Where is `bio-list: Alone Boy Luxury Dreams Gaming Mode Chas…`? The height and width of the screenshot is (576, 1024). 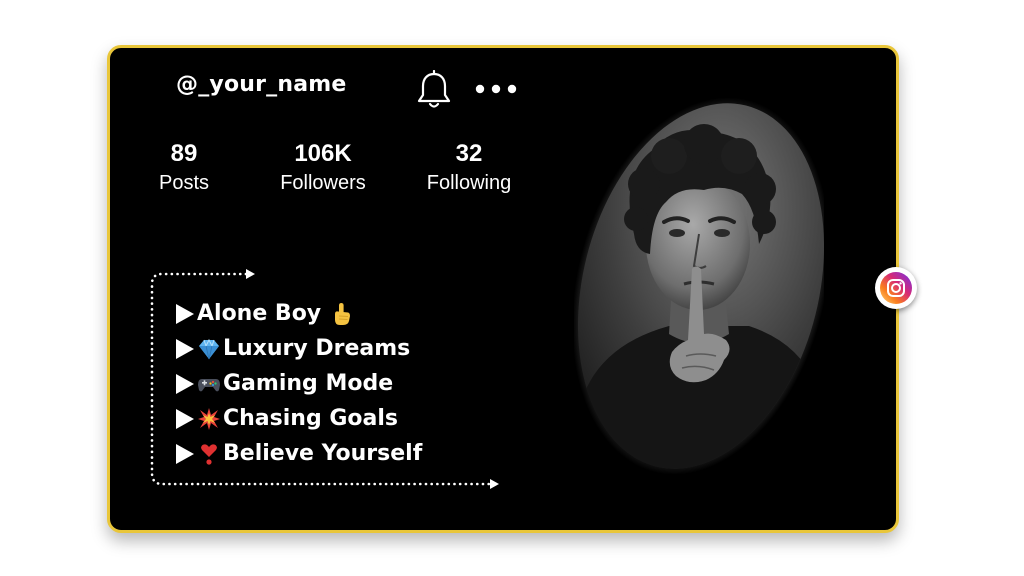 bio-list: Alone Boy Luxury Dreams Gaming Mode Chas… is located at coordinates (299, 383).